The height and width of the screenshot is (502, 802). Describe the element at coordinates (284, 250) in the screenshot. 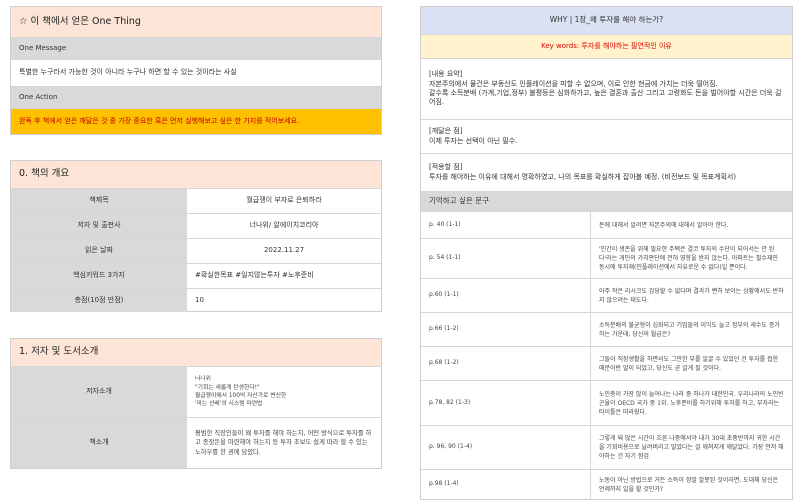

I see `overview-value: 2022.11.27` at that location.